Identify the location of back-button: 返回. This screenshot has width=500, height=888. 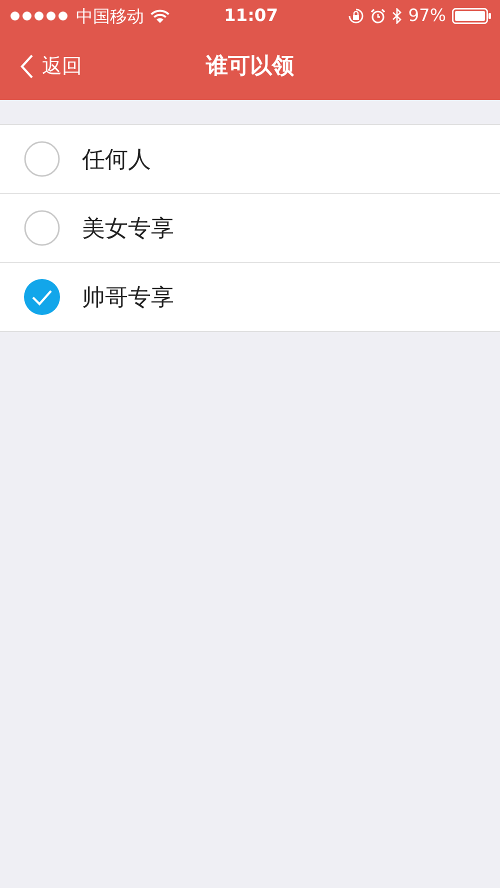
(51, 66).